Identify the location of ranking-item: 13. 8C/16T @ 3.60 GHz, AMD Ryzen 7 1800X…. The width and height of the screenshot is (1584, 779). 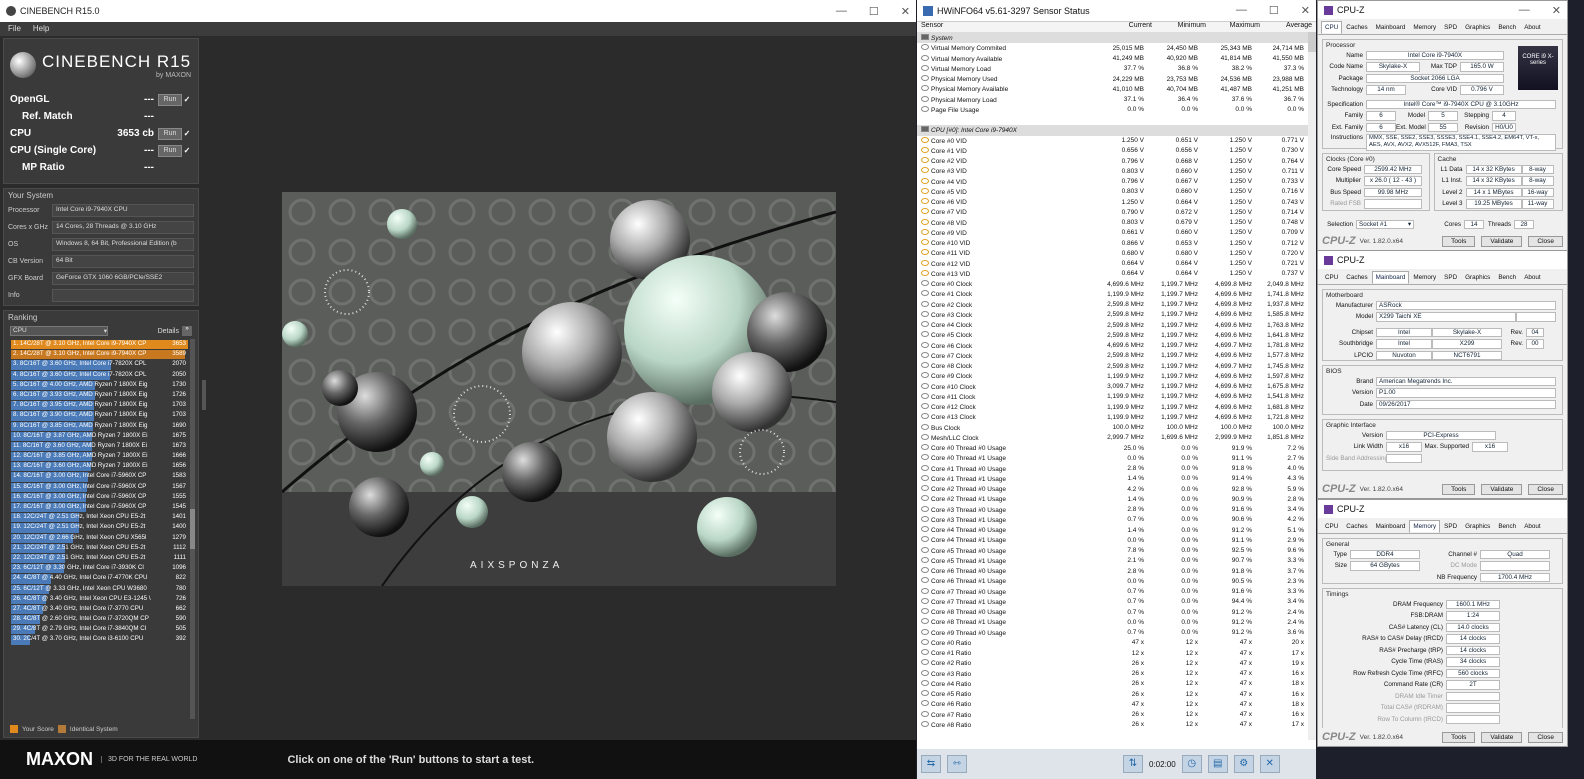
(99, 467).